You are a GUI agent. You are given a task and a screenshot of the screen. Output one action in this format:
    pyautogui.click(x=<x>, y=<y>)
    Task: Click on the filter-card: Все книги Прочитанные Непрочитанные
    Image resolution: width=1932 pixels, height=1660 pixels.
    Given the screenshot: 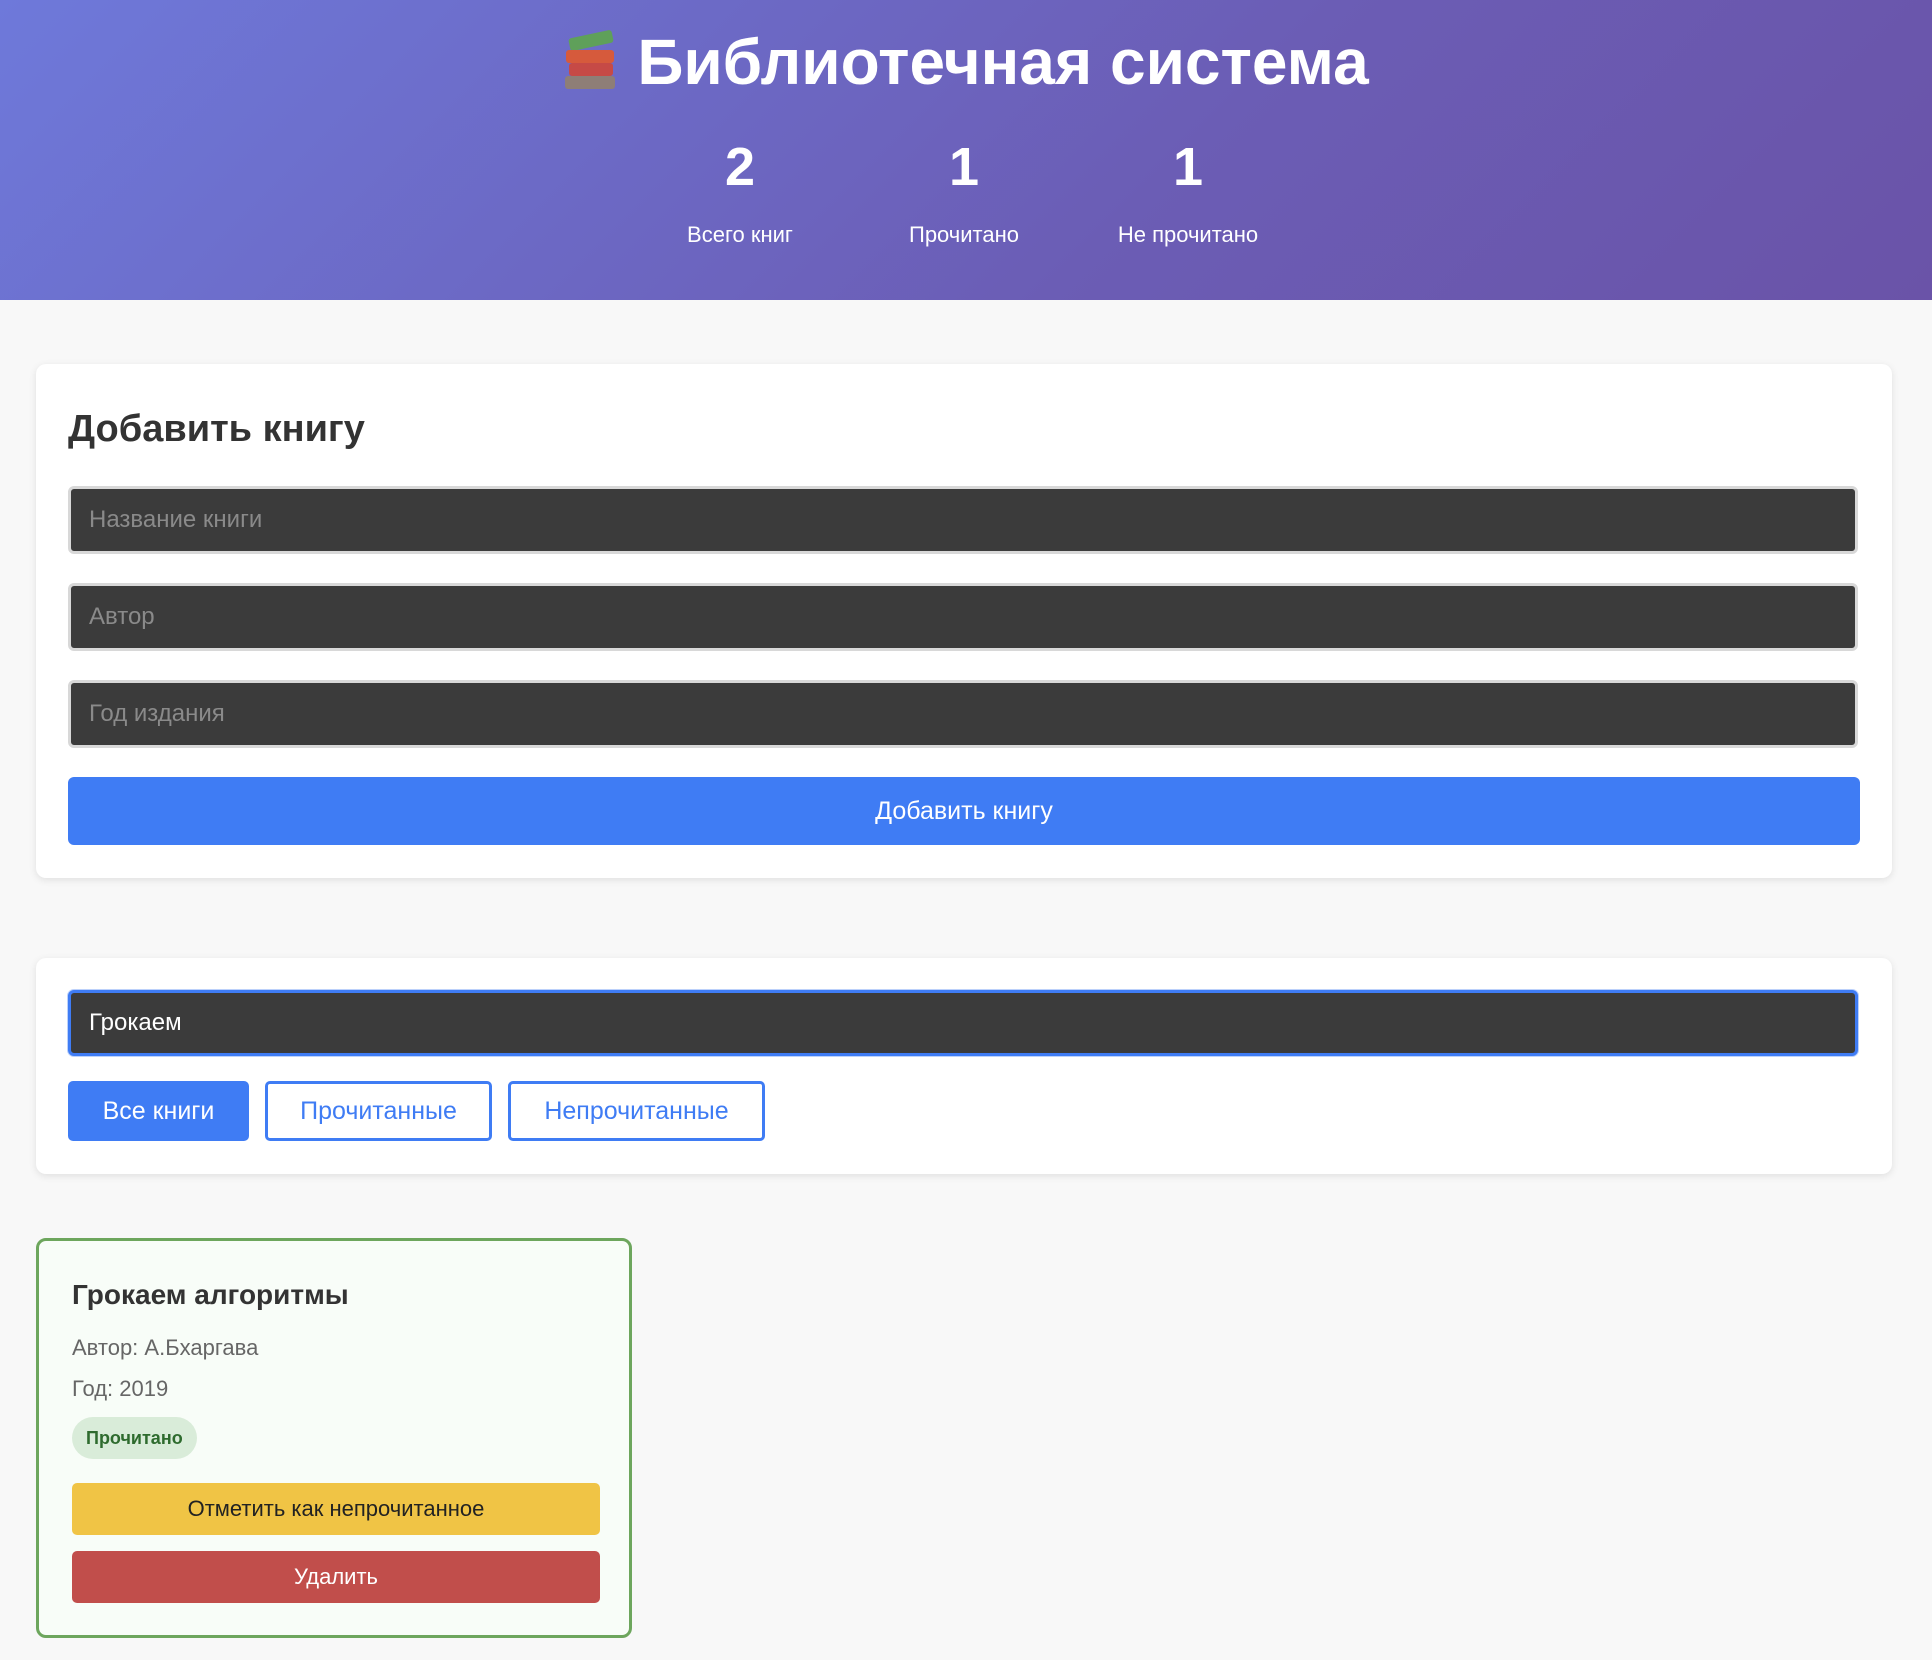 What is the action you would take?
    pyautogui.click(x=964, y=1066)
    